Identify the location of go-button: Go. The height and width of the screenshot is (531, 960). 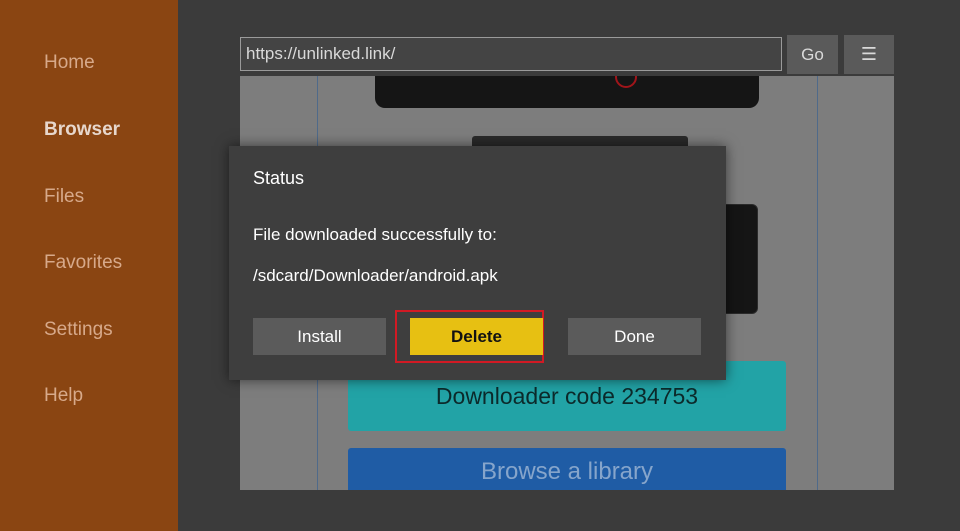
(812, 54).